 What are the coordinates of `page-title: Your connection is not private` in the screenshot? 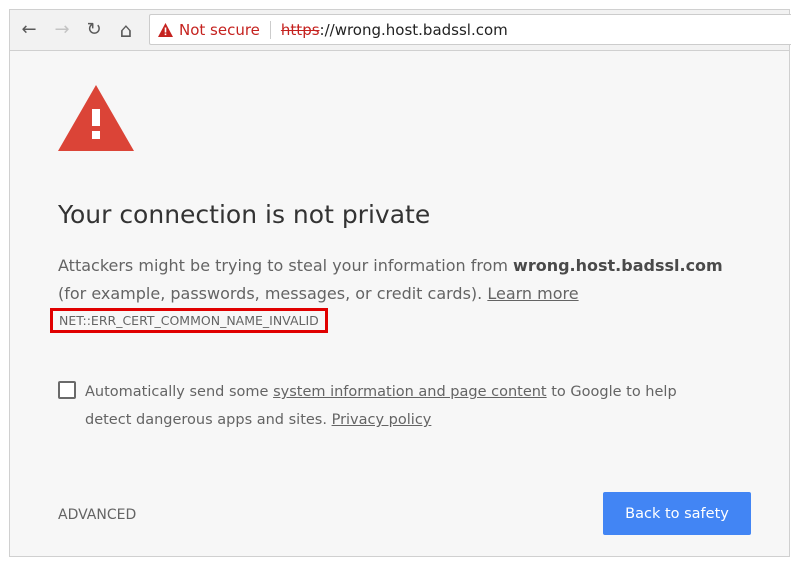 It's located at (244, 214).